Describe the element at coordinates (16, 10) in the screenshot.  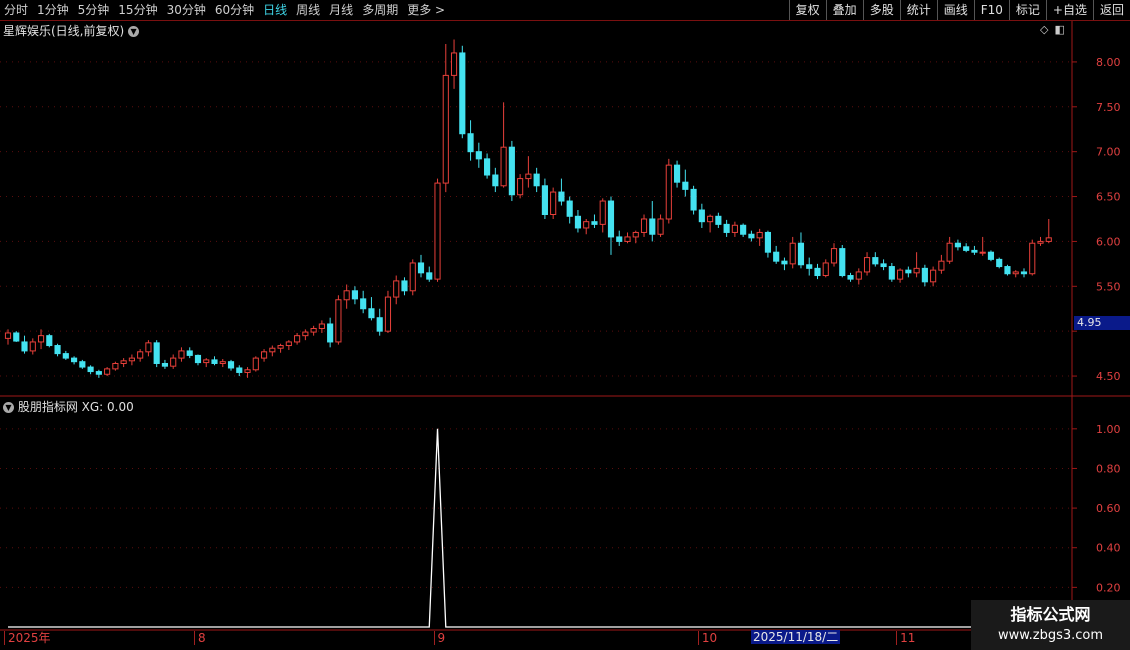
I see `period-tab-0: 分时` at that location.